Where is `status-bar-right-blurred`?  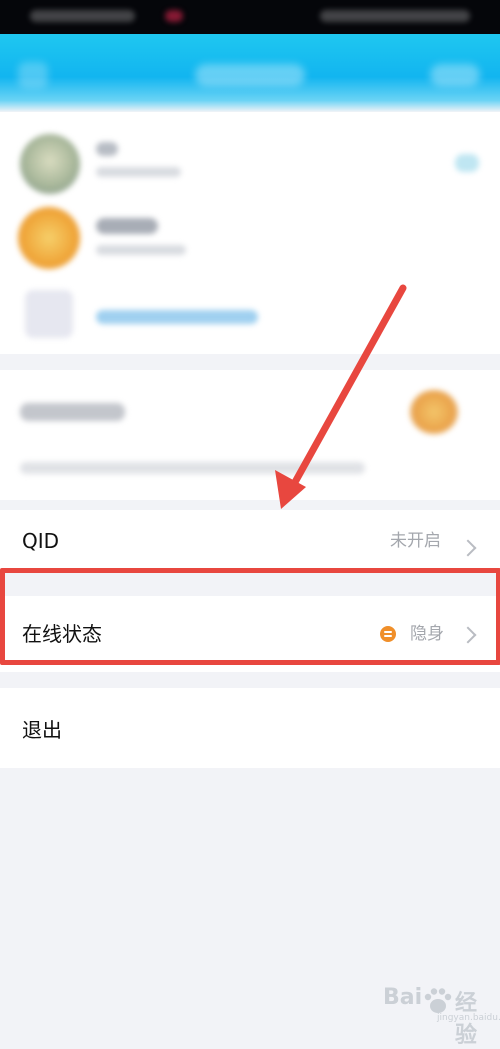 status-bar-right-blurred is located at coordinates (395, 16).